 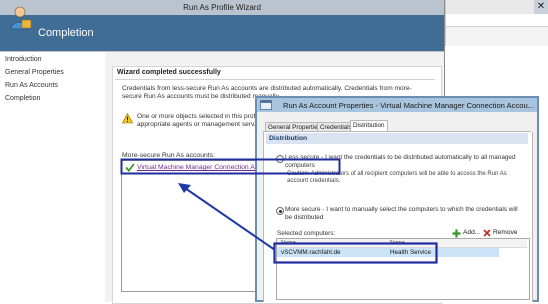 I want to click on remove-button: Remove, so click(x=500, y=232).